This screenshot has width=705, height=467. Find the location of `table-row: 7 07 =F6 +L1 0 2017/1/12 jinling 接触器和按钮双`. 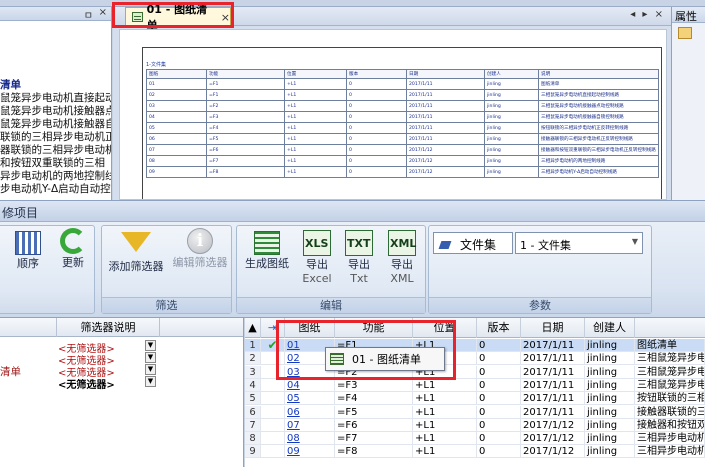

table-row: 7 07 =F6 +L1 0 2017/1/12 jinling 接触器和按钮双 is located at coordinates (475, 425).